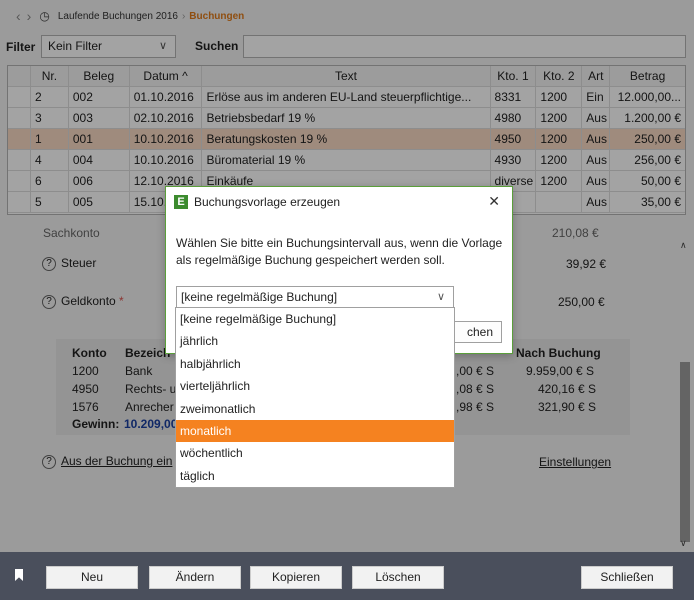 The width and height of the screenshot is (694, 600). What do you see at coordinates (315, 386) in the screenshot?
I see `dropdown-option: vierteljährlich` at bounding box center [315, 386].